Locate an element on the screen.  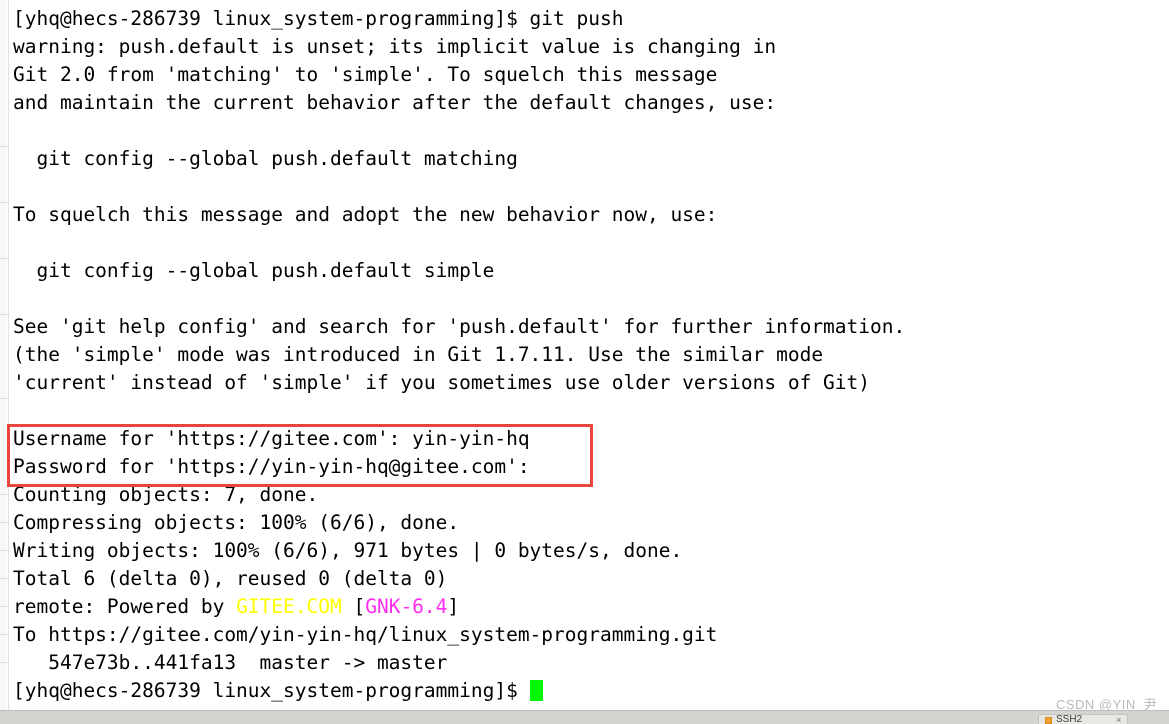
text-cursor is located at coordinates (536, 690).